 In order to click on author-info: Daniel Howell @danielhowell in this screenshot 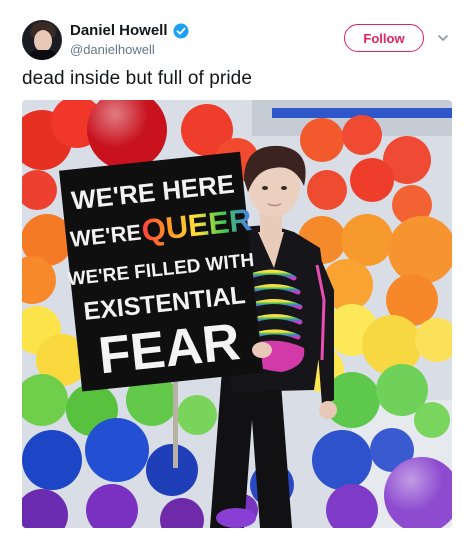, I will do `click(129, 39)`.